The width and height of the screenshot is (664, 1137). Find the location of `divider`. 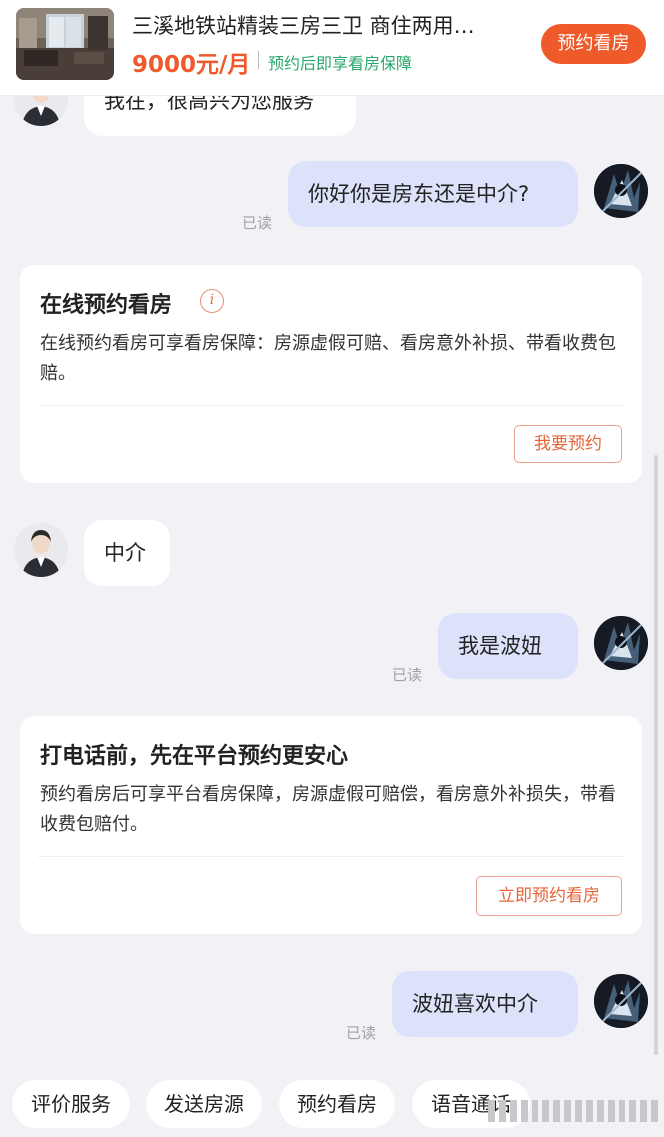

divider is located at coordinates (258, 60).